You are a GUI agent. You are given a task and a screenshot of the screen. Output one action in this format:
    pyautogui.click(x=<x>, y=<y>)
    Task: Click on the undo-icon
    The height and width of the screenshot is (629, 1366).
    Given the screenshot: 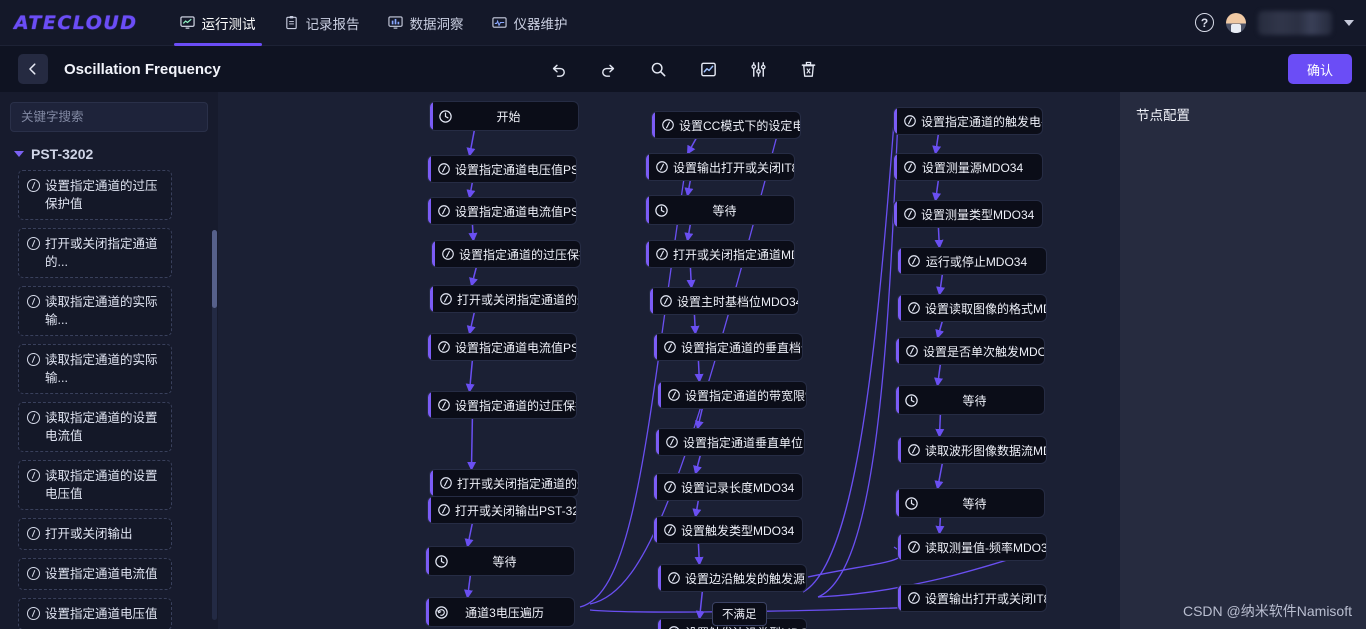 What is the action you would take?
    pyautogui.click(x=558, y=70)
    